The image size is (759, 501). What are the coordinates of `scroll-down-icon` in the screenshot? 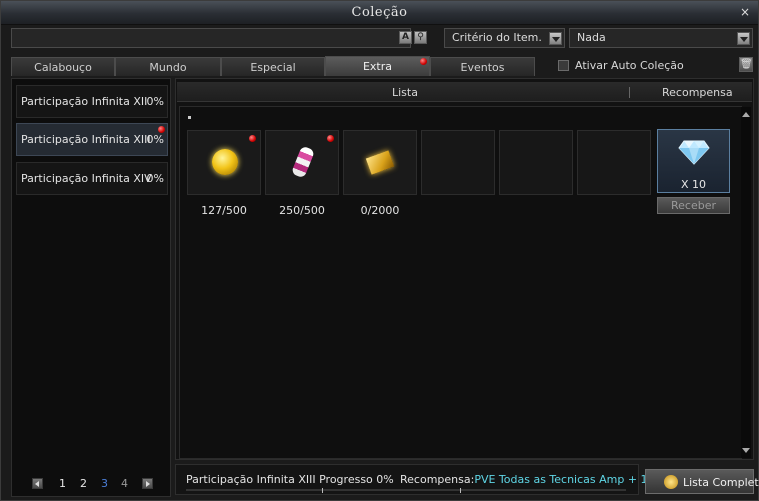 It's located at (746, 451).